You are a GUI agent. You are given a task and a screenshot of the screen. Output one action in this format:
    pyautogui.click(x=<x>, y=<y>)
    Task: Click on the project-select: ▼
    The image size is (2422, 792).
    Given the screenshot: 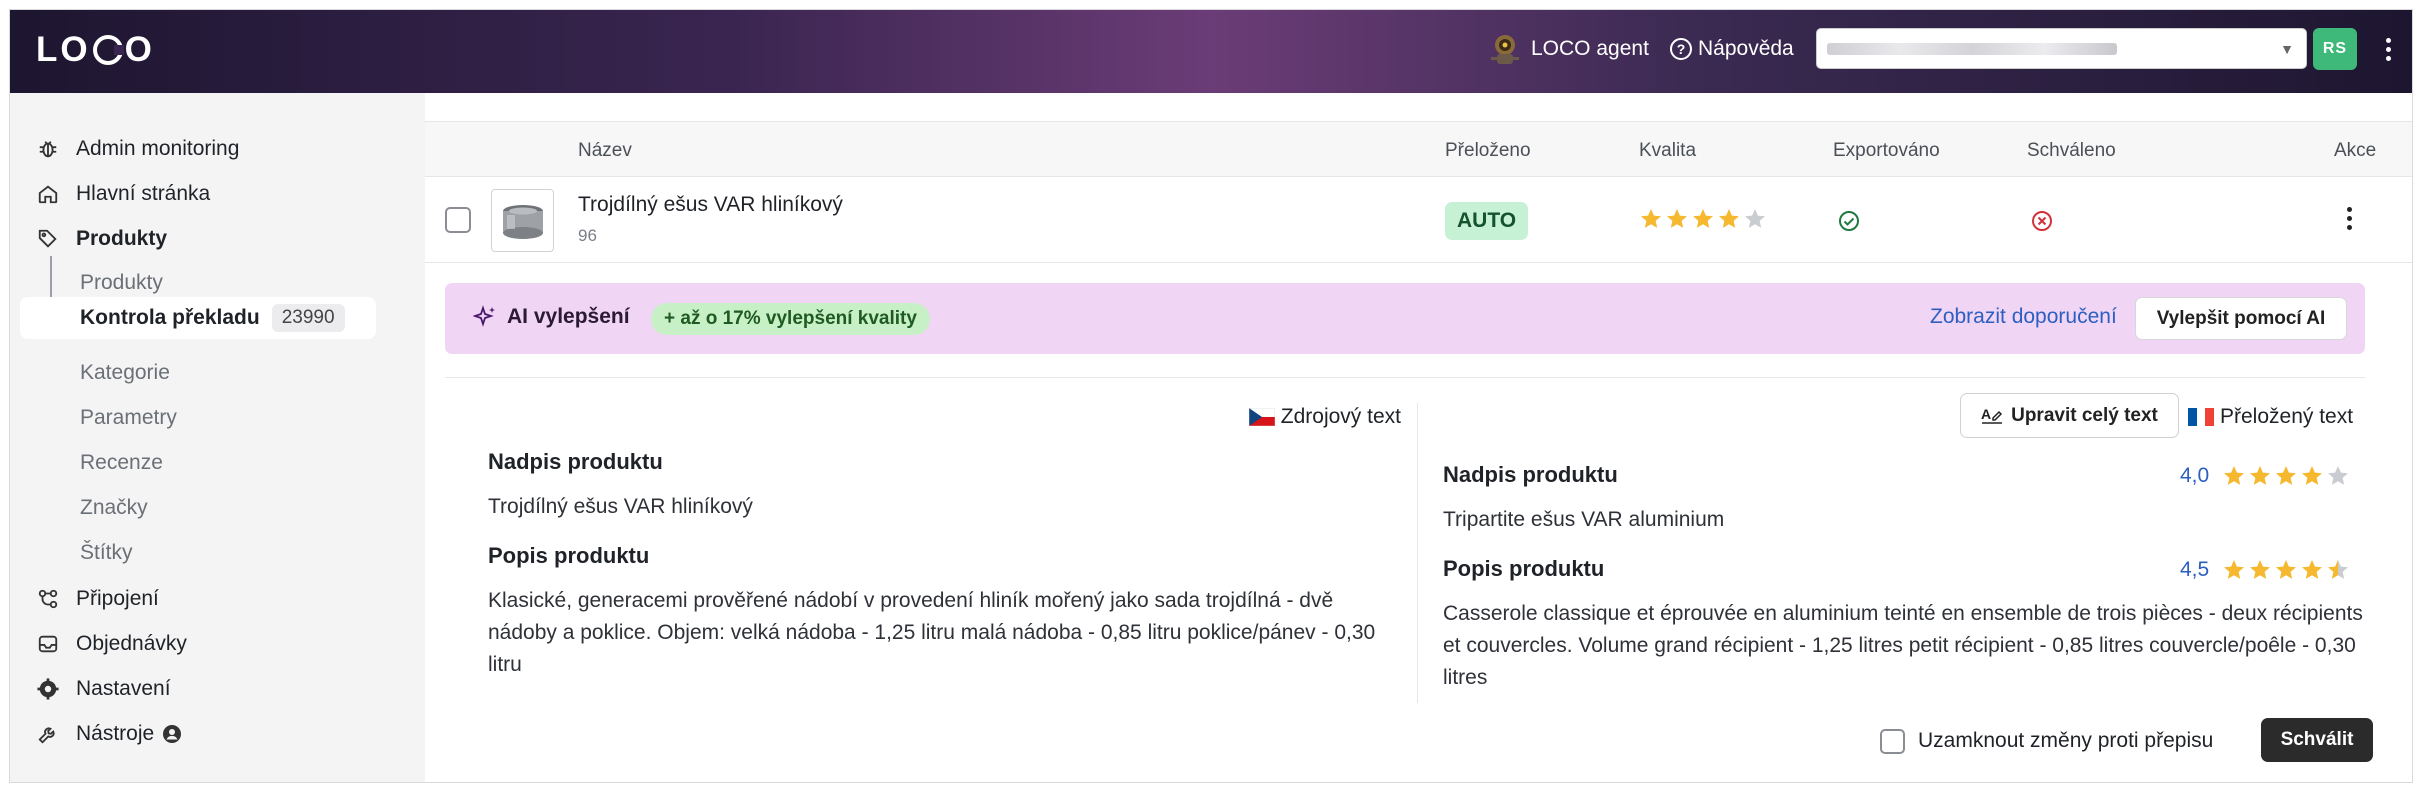 What is the action you would take?
    pyautogui.click(x=2061, y=48)
    